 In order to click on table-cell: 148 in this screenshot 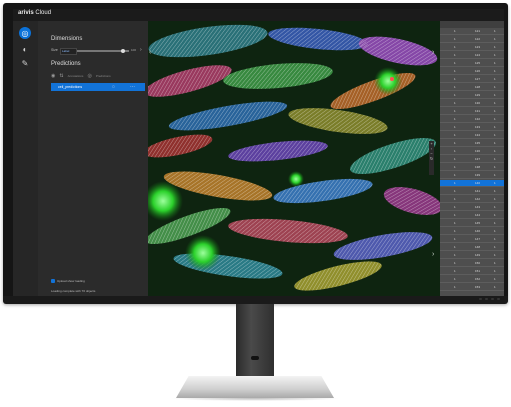, I will do `click(478, 247)`.